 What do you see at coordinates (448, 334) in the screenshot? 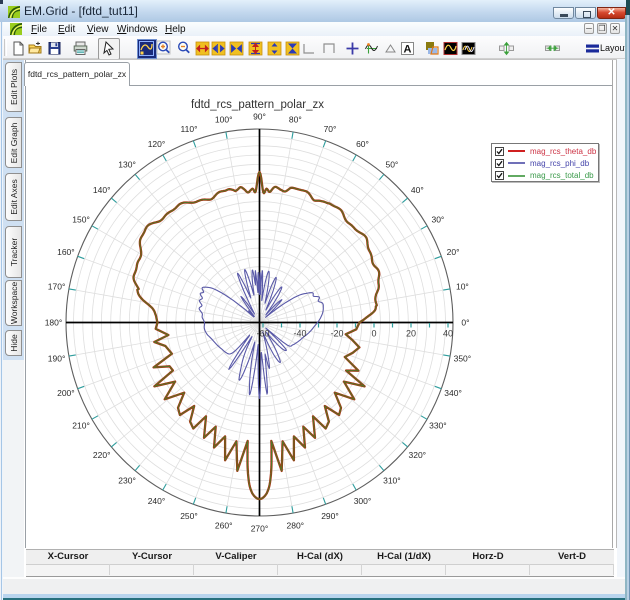
I see `svg-text: 40` at bounding box center [448, 334].